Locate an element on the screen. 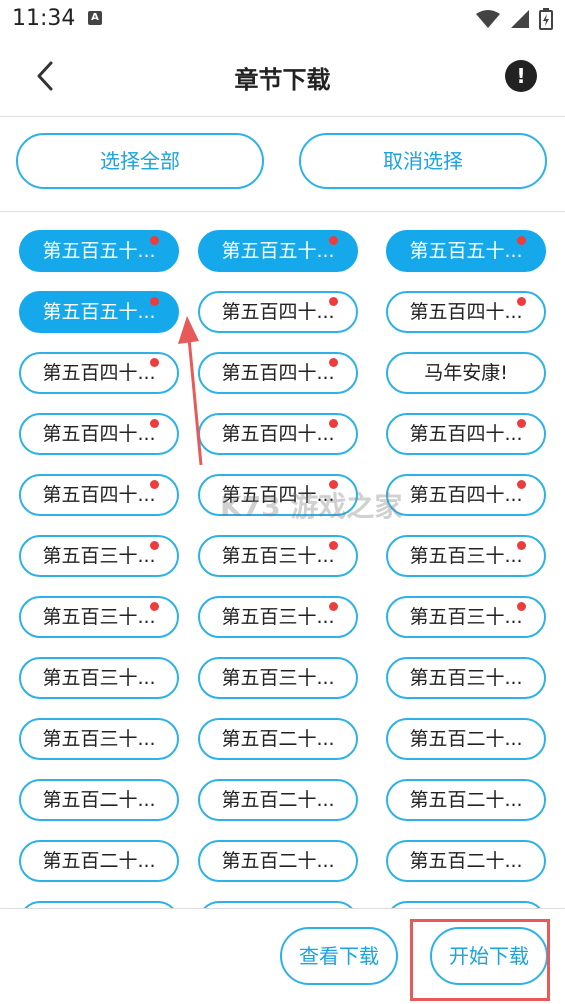  bottom-bar: 查看下载 开始下载 is located at coordinates (282, 956).